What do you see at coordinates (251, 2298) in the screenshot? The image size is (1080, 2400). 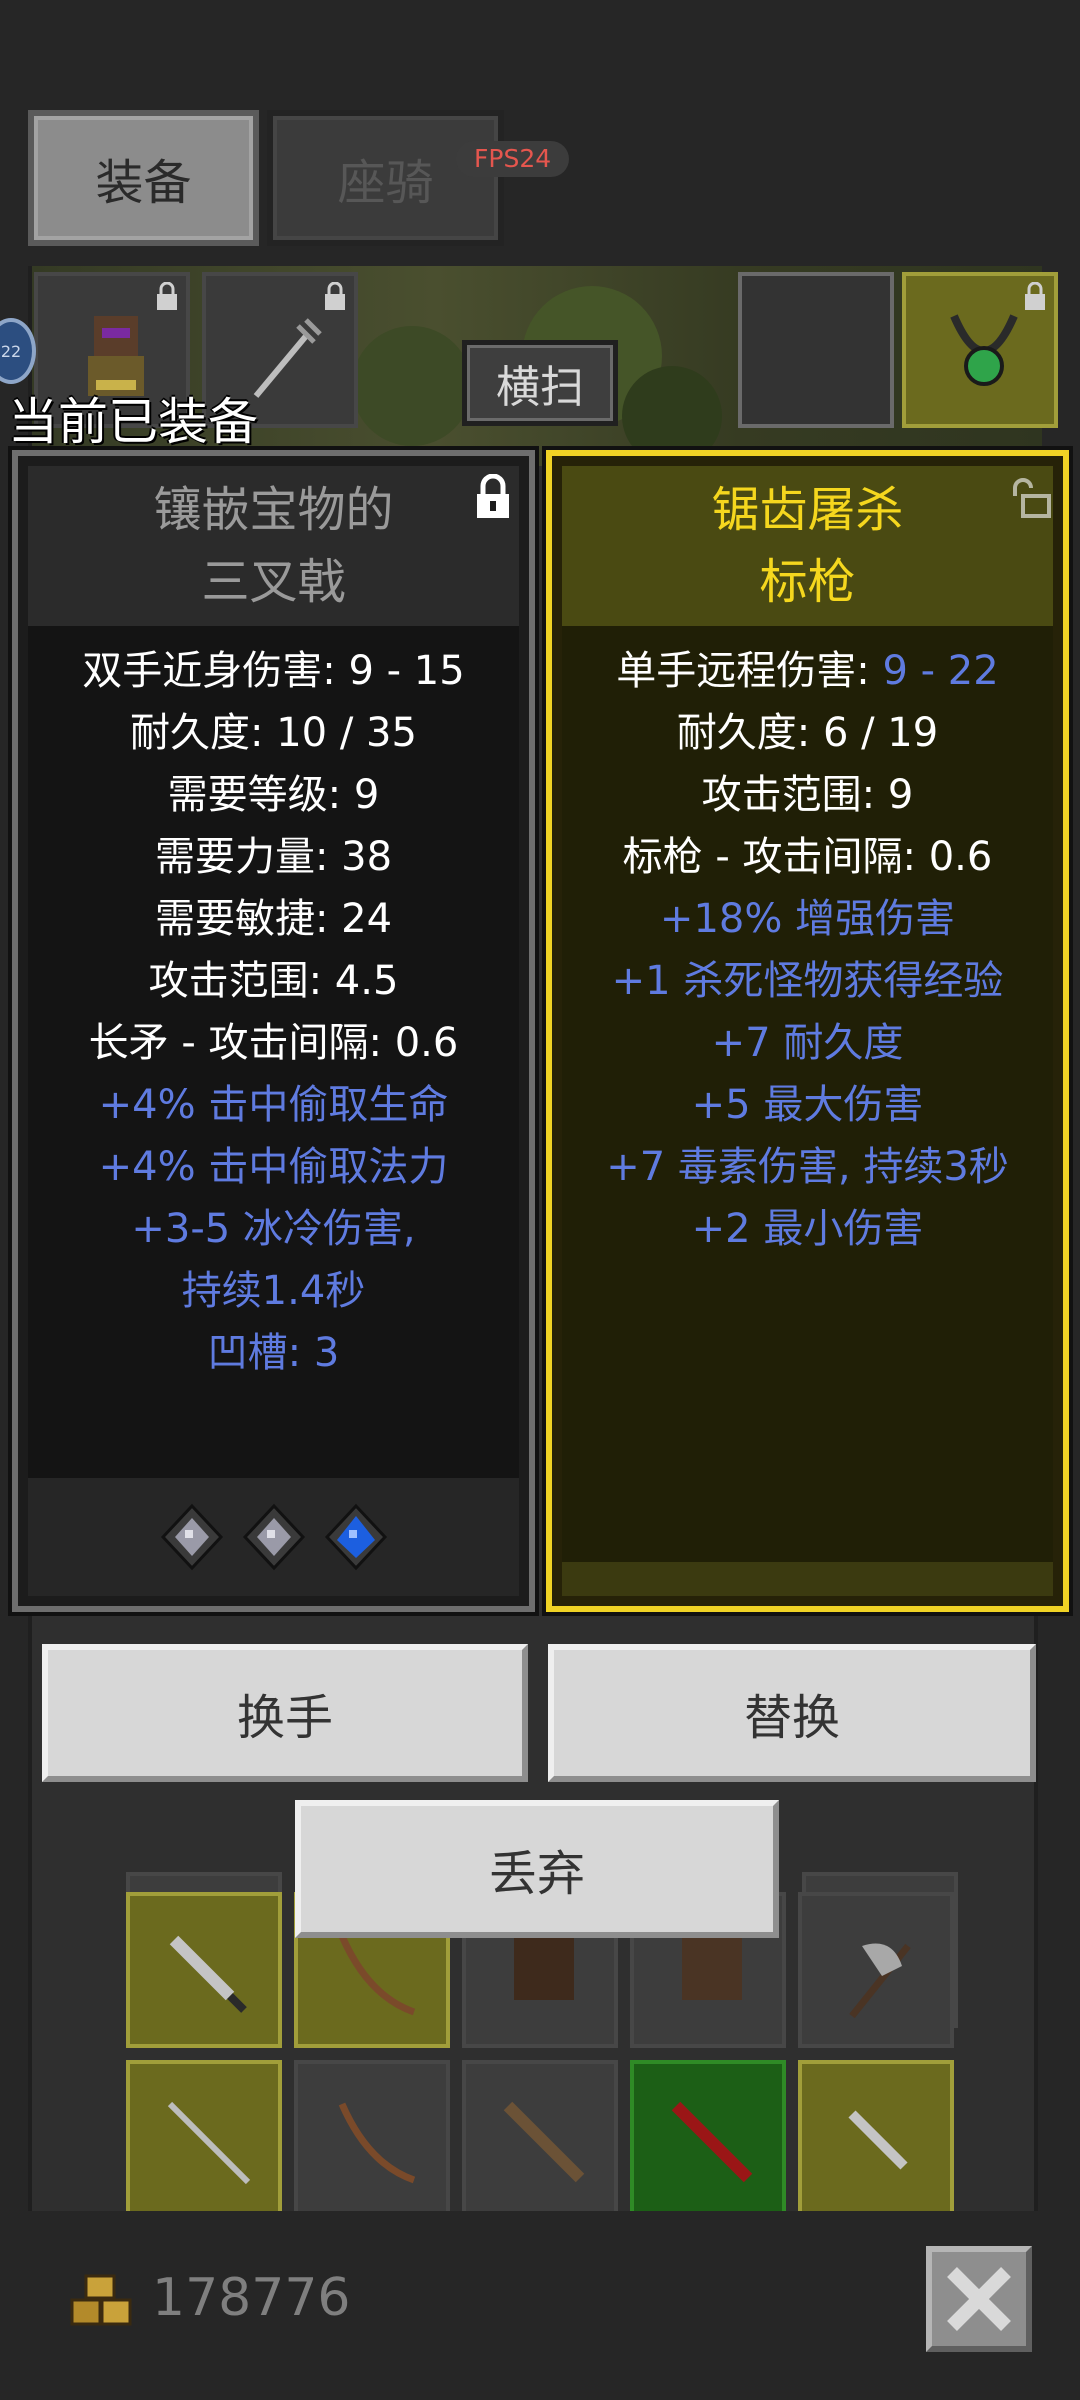 I see `gold-amount: 178776` at bounding box center [251, 2298].